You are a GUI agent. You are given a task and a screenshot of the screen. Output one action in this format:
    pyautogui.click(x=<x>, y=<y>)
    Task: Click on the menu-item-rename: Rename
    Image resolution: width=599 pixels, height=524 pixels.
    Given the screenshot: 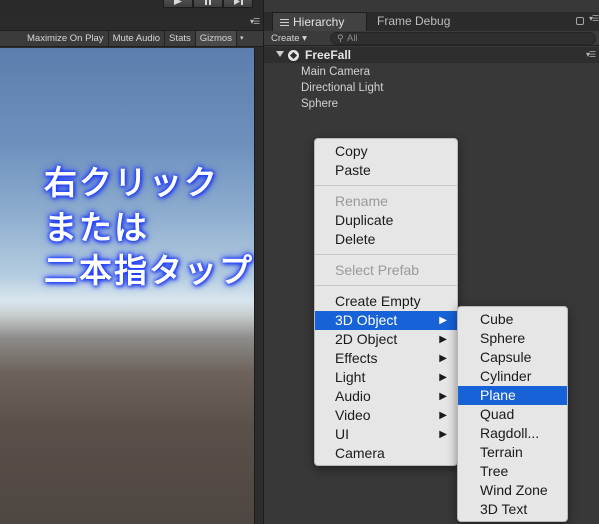 What is the action you would take?
    pyautogui.click(x=361, y=201)
    